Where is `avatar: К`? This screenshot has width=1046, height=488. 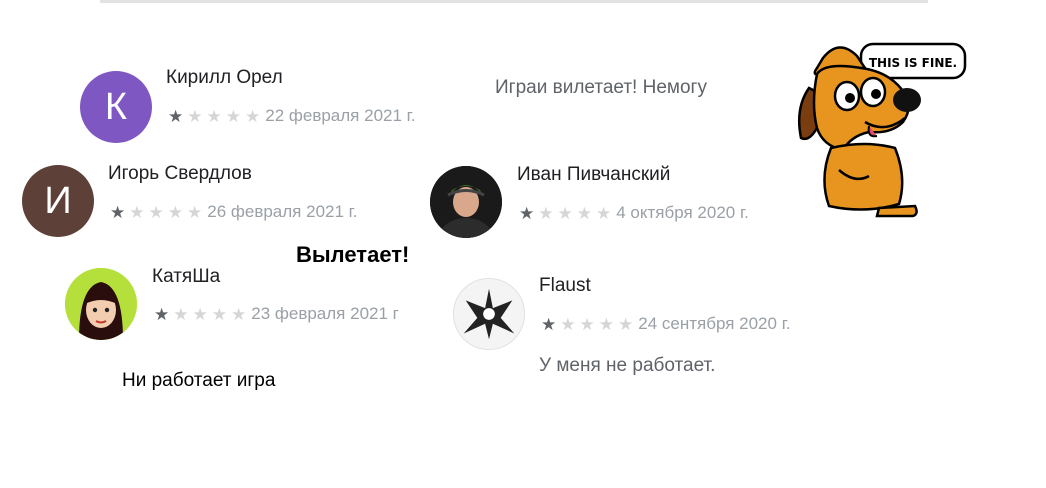
avatar: К is located at coordinates (116, 107).